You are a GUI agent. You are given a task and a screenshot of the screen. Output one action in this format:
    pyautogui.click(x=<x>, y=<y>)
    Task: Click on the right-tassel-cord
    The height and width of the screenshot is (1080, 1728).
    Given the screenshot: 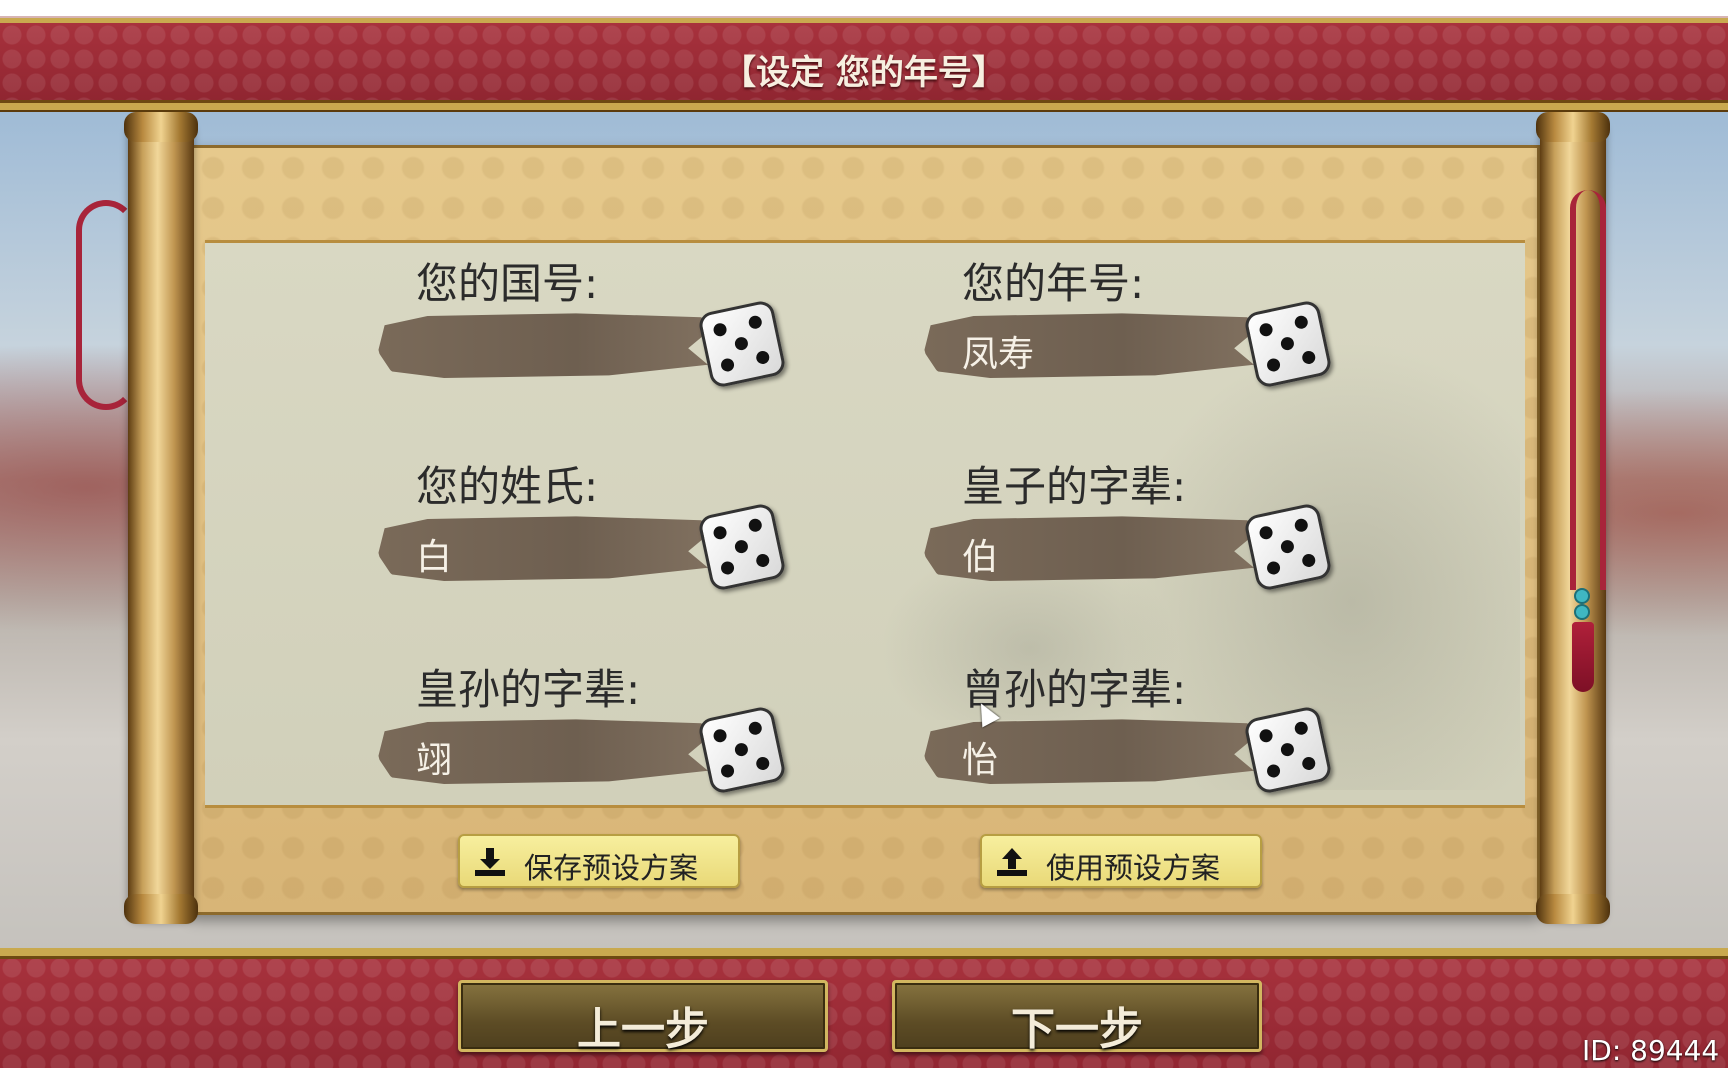 What is the action you would take?
    pyautogui.click(x=1588, y=390)
    